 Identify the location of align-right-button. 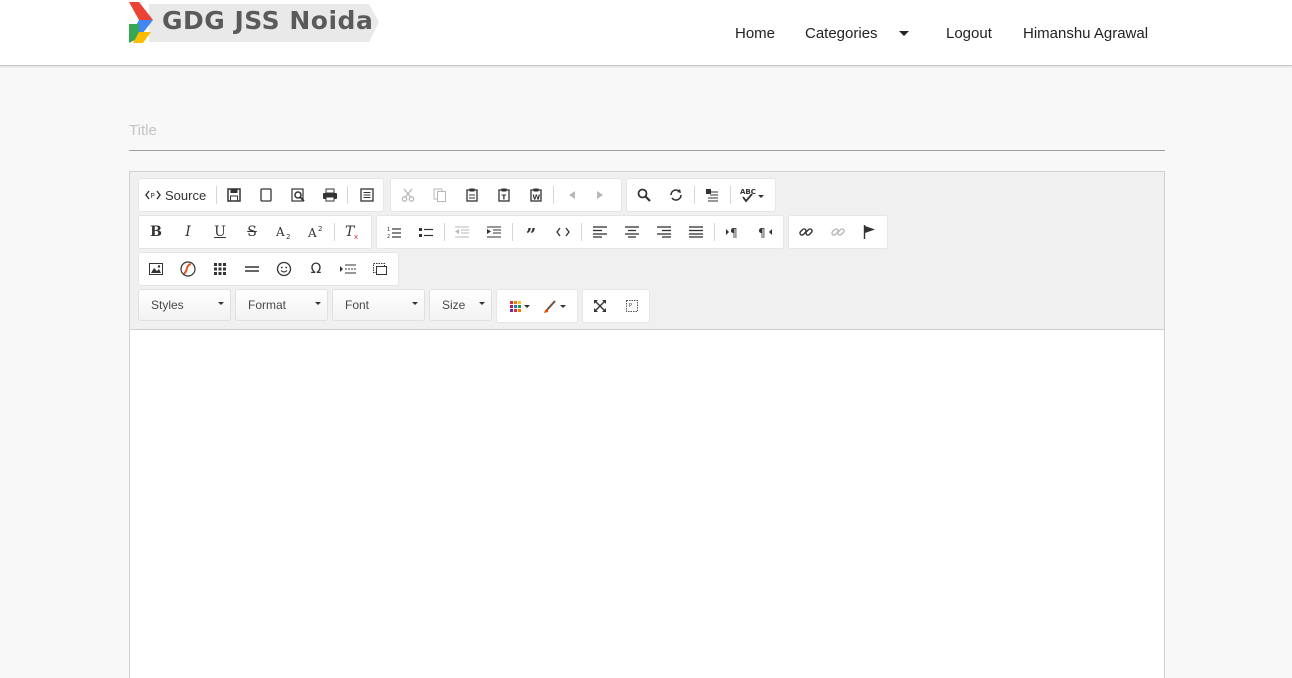
(664, 232).